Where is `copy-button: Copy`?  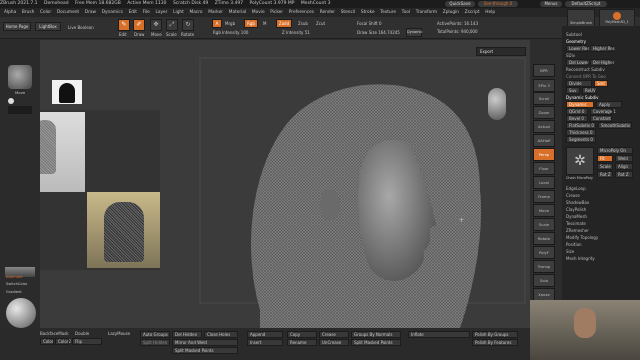 copy-button: Copy is located at coordinates (302, 334).